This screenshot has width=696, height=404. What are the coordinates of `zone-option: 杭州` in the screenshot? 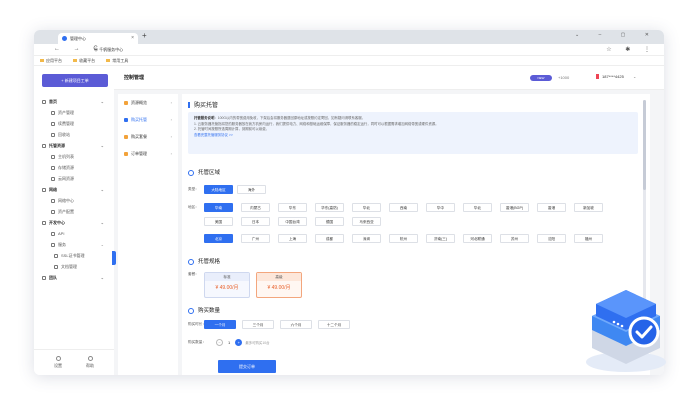 It's located at (403, 238).